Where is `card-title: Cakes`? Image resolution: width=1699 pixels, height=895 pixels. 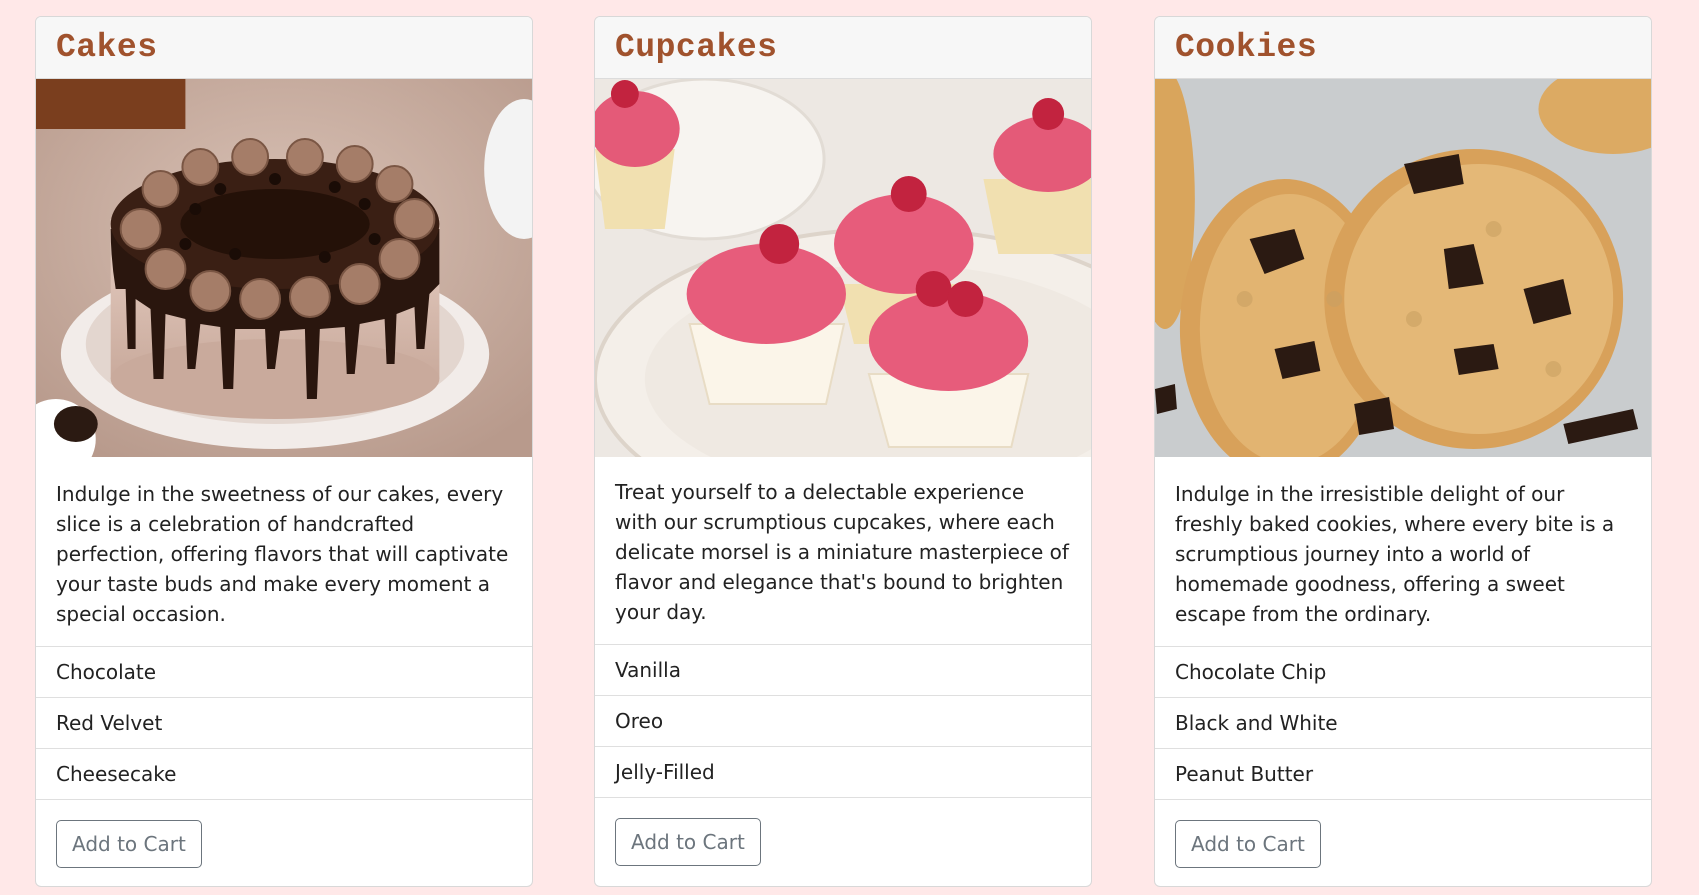
card-title: Cakes is located at coordinates (107, 47).